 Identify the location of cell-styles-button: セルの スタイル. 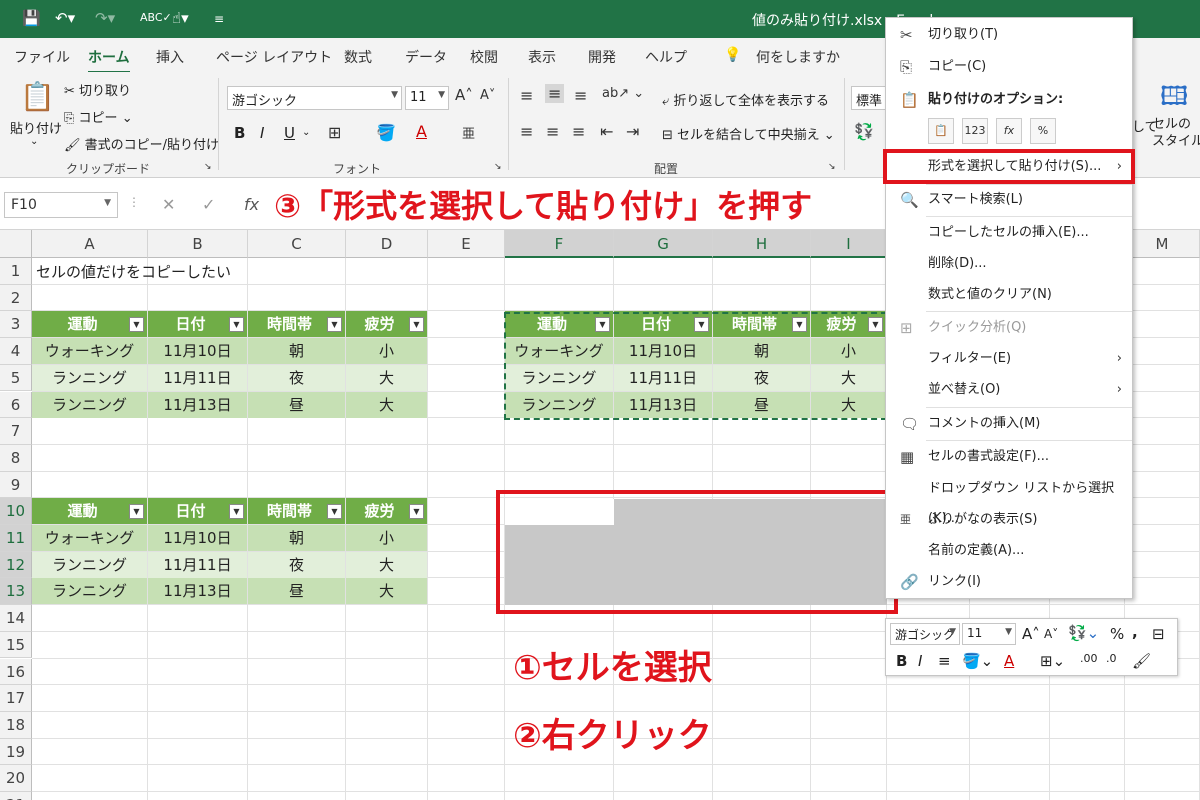
(1176, 133).